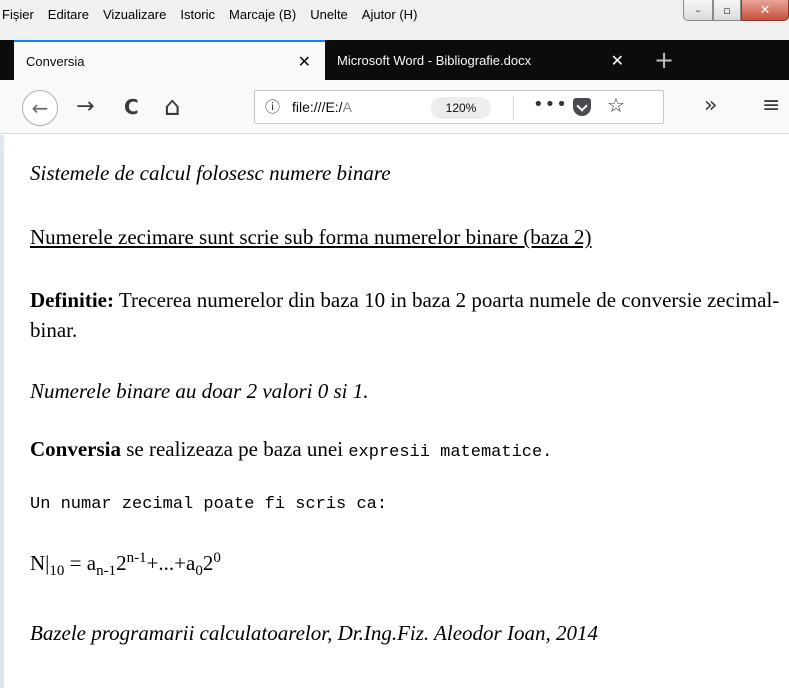 This screenshot has width=789, height=688. I want to click on pocket-icon, so click(582, 107).